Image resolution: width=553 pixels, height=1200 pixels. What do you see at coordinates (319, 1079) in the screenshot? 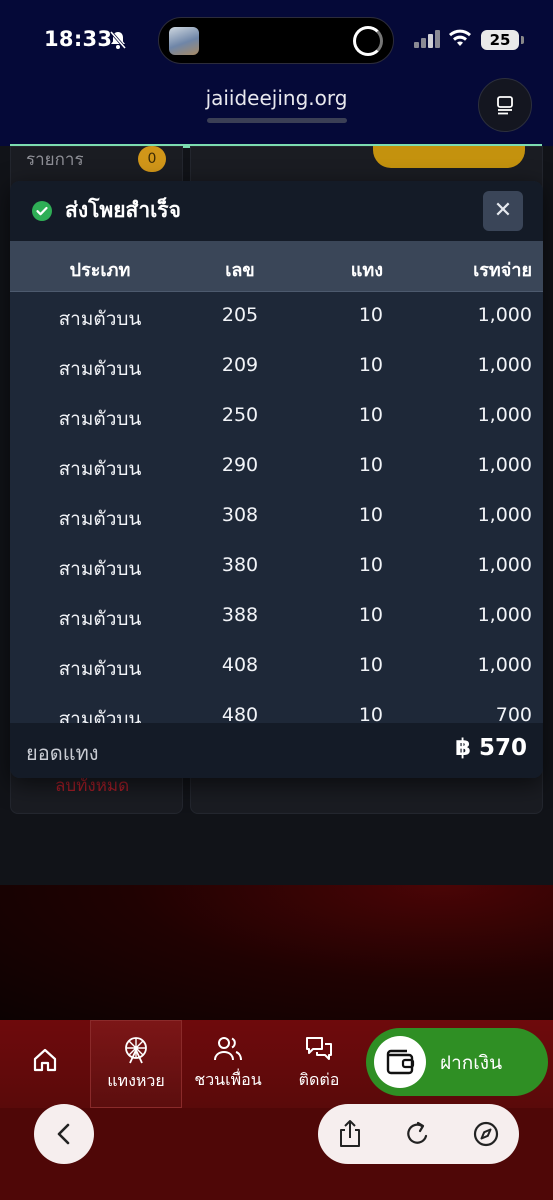
I see `nav-contact-label: ติดต่อ` at bounding box center [319, 1079].